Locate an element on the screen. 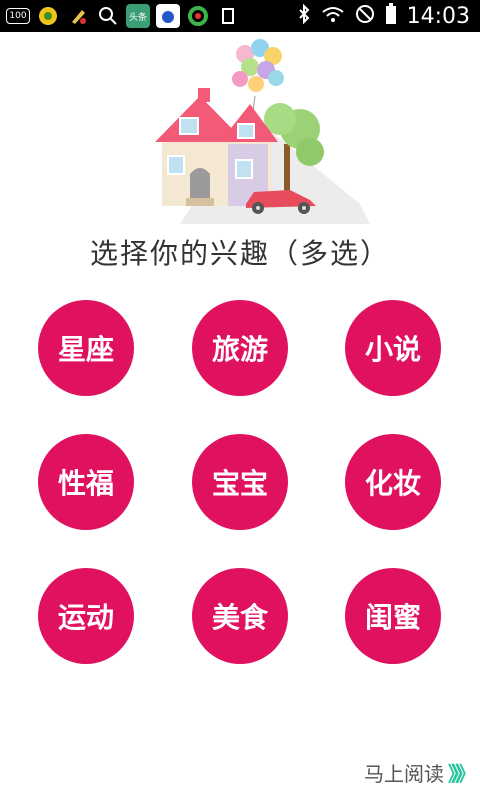  house-illustration is located at coordinates (262, 131).